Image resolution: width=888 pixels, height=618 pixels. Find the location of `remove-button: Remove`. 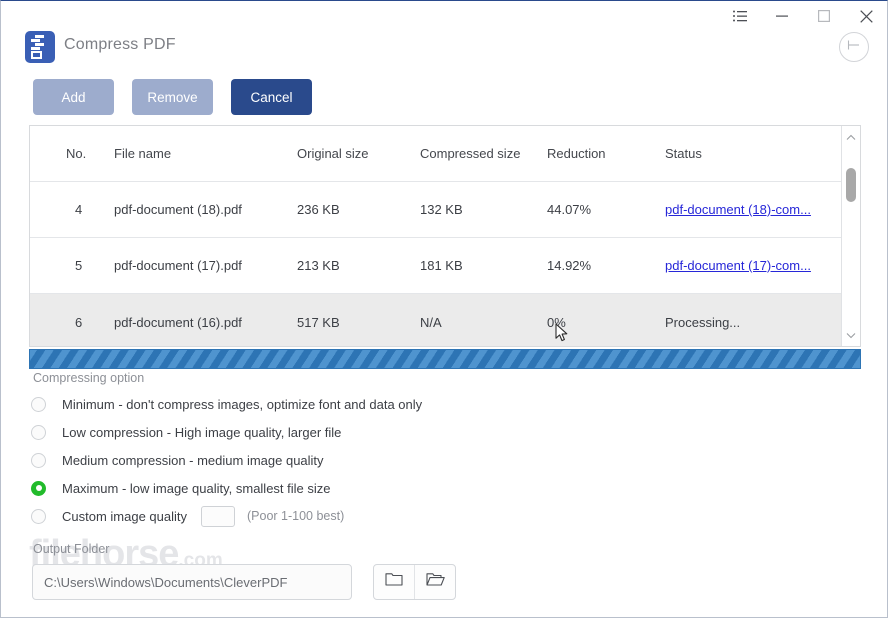

remove-button: Remove is located at coordinates (172, 97).